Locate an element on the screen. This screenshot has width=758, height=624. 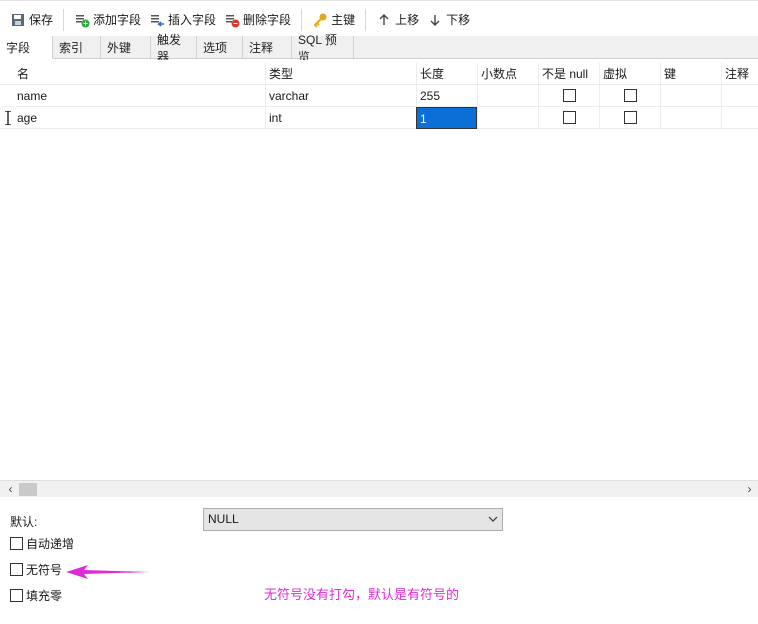
insert-field-label: 插入字段 is located at coordinates (192, 20).